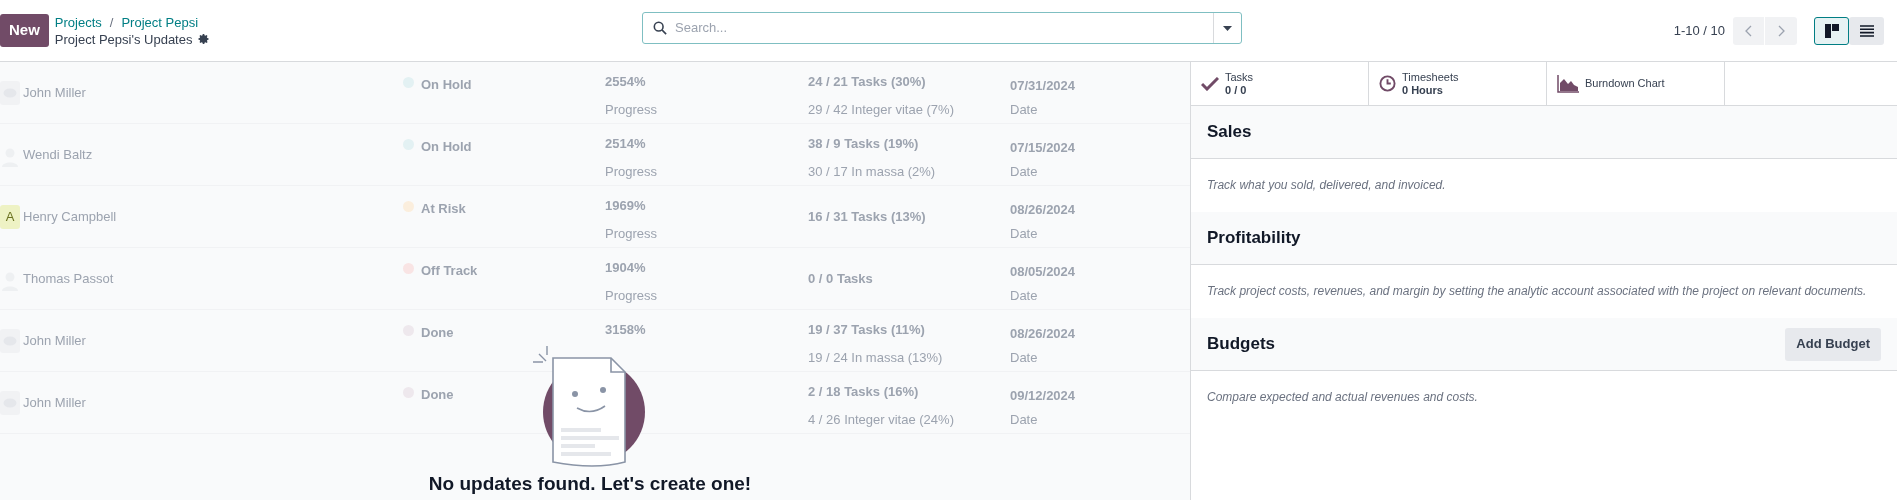 Image resolution: width=1897 pixels, height=500 pixels. Describe the element at coordinates (1229, 132) in the screenshot. I see `section-title: Sales` at that location.